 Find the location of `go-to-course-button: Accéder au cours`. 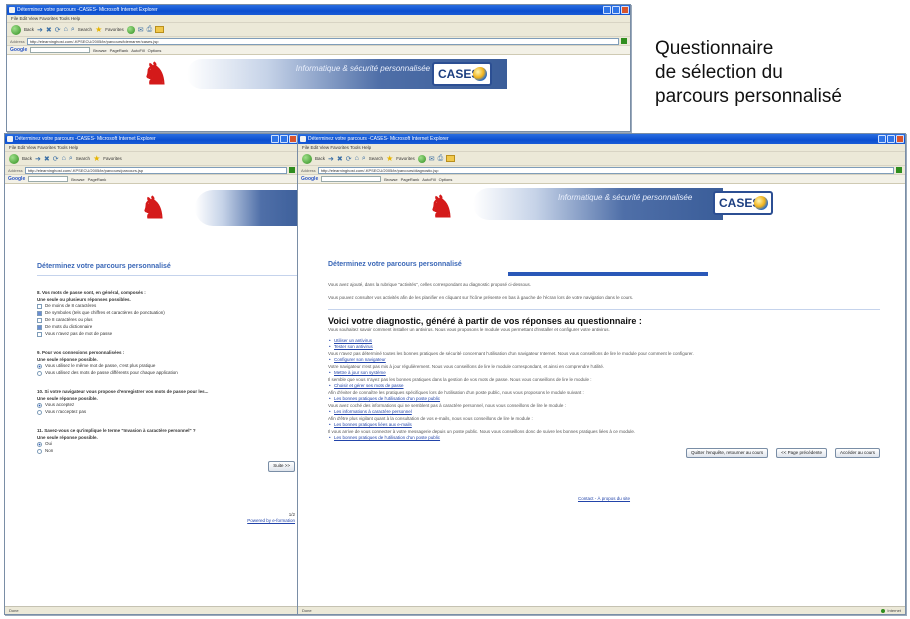

go-to-course-button: Accéder au cours is located at coordinates (857, 452).